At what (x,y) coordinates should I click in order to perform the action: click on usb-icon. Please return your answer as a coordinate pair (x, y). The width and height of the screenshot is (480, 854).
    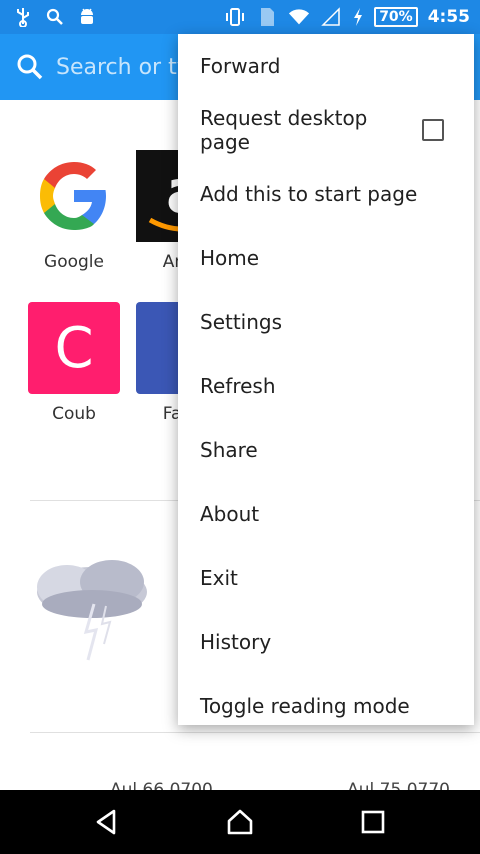
    Looking at the image, I should click on (23, 17).